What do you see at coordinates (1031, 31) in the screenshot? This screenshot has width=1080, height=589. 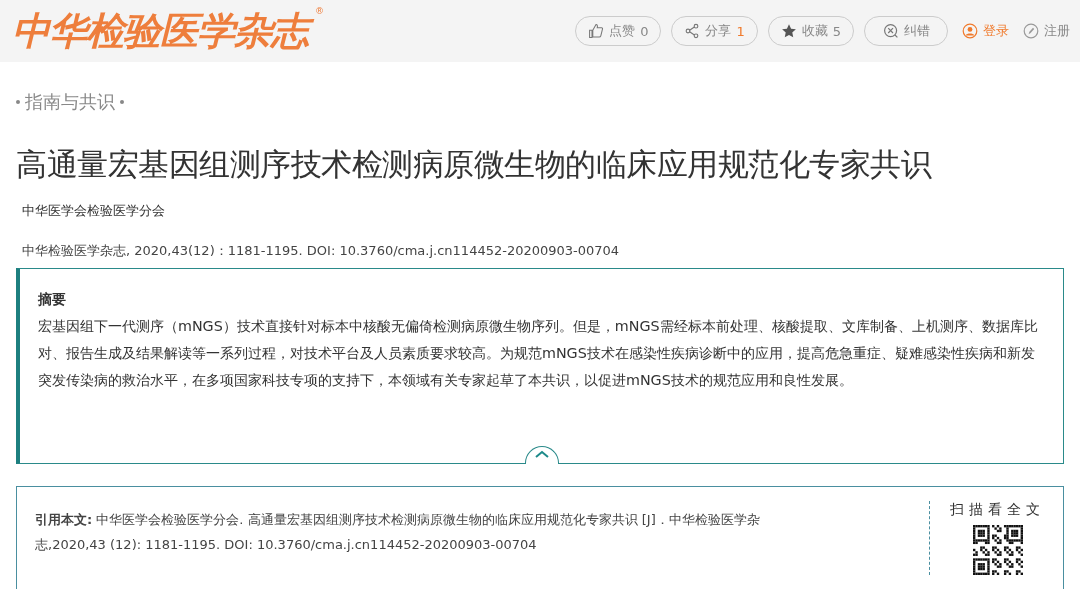 I see `pencil-icon` at bounding box center [1031, 31].